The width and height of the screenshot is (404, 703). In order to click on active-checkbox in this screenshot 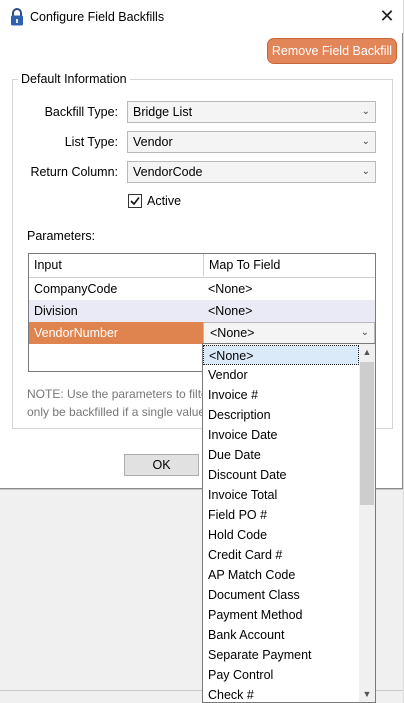, I will do `click(135, 201)`.